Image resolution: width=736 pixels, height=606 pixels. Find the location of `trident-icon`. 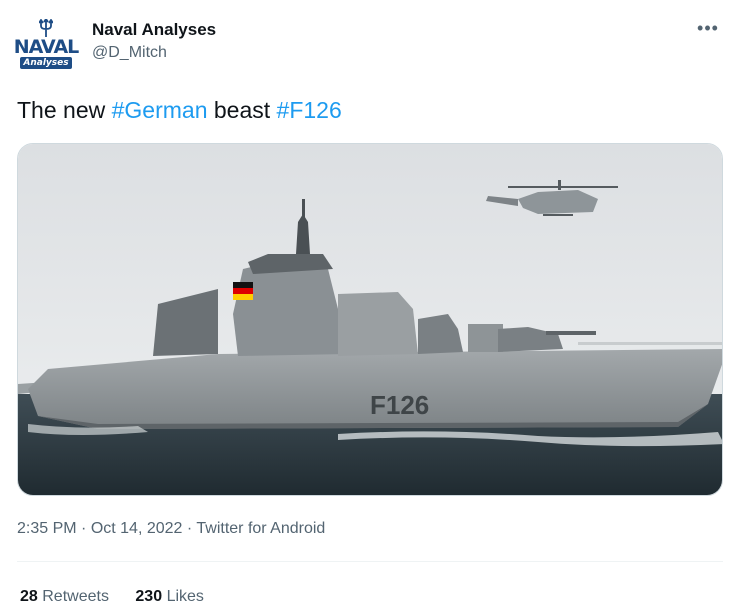

trident-icon is located at coordinates (46, 28).